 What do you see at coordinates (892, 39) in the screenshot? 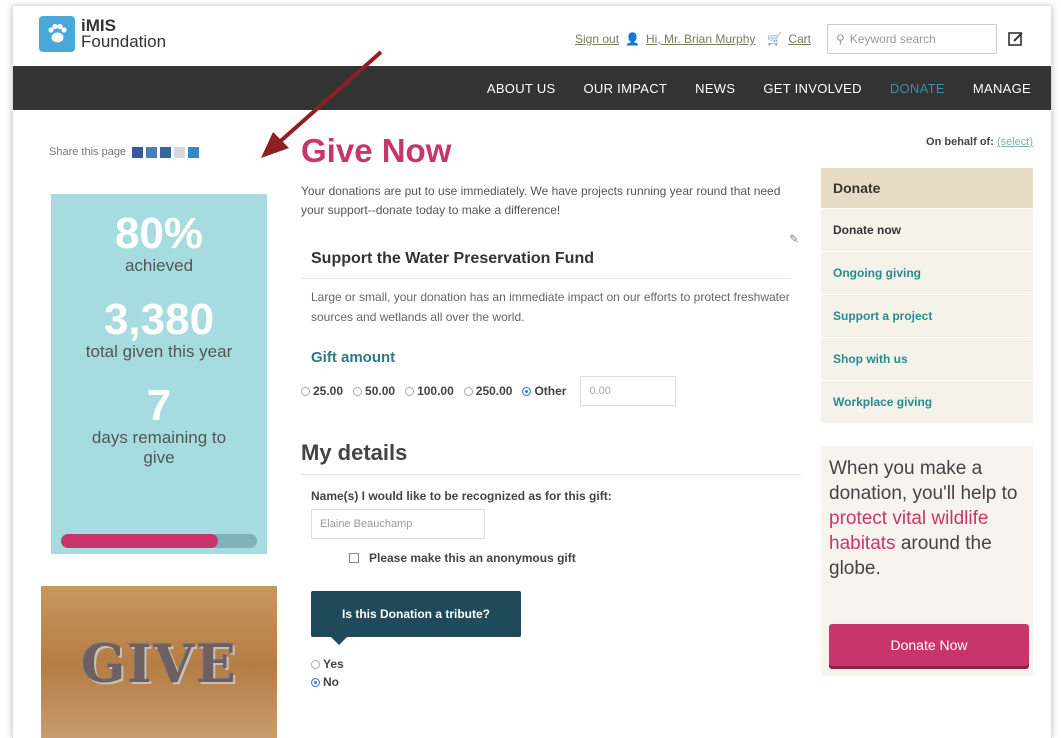
I see `search-placeholder: Keyword search` at bounding box center [892, 39].